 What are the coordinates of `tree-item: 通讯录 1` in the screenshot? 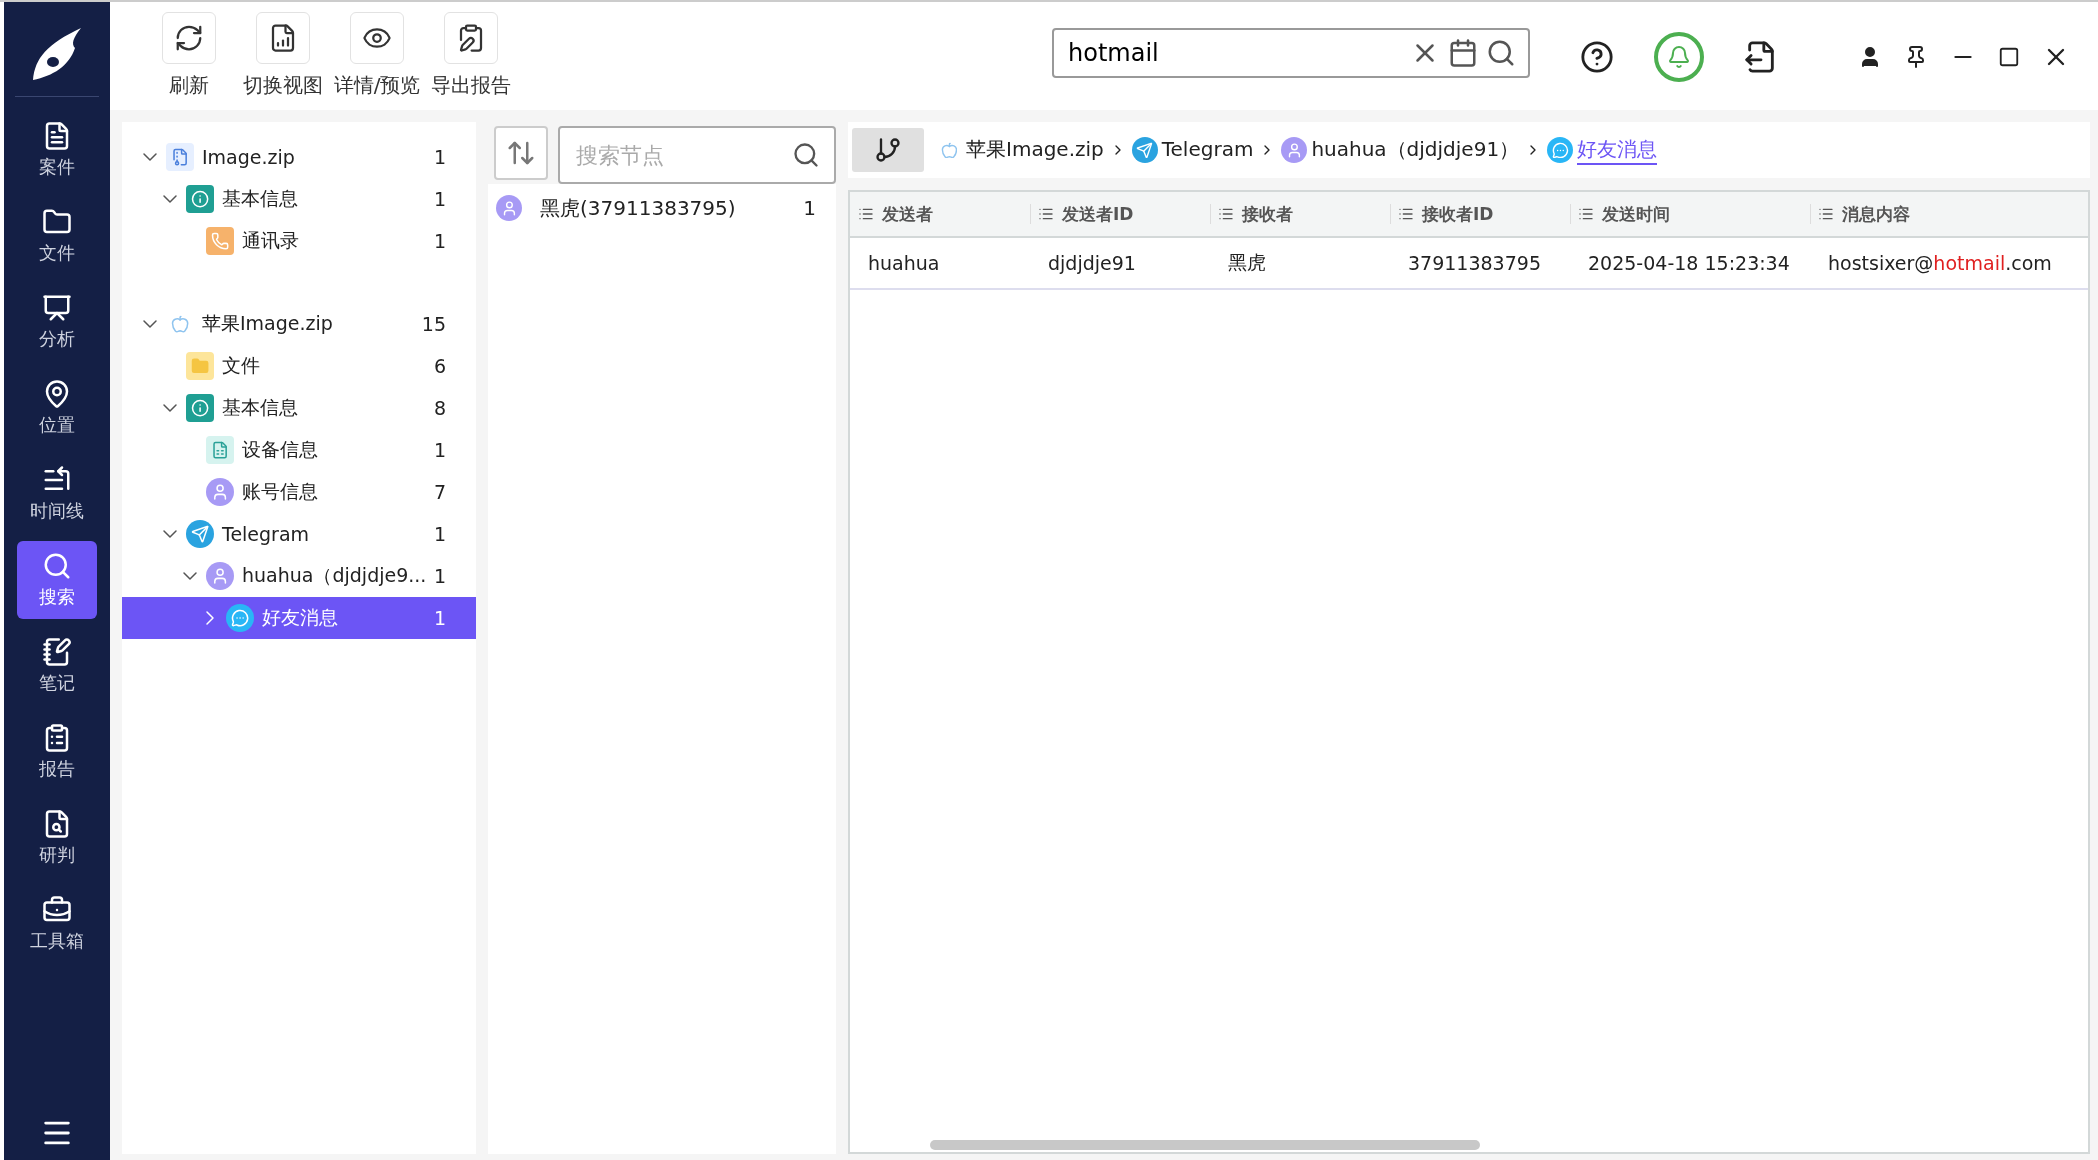 It's located at (299, 241).